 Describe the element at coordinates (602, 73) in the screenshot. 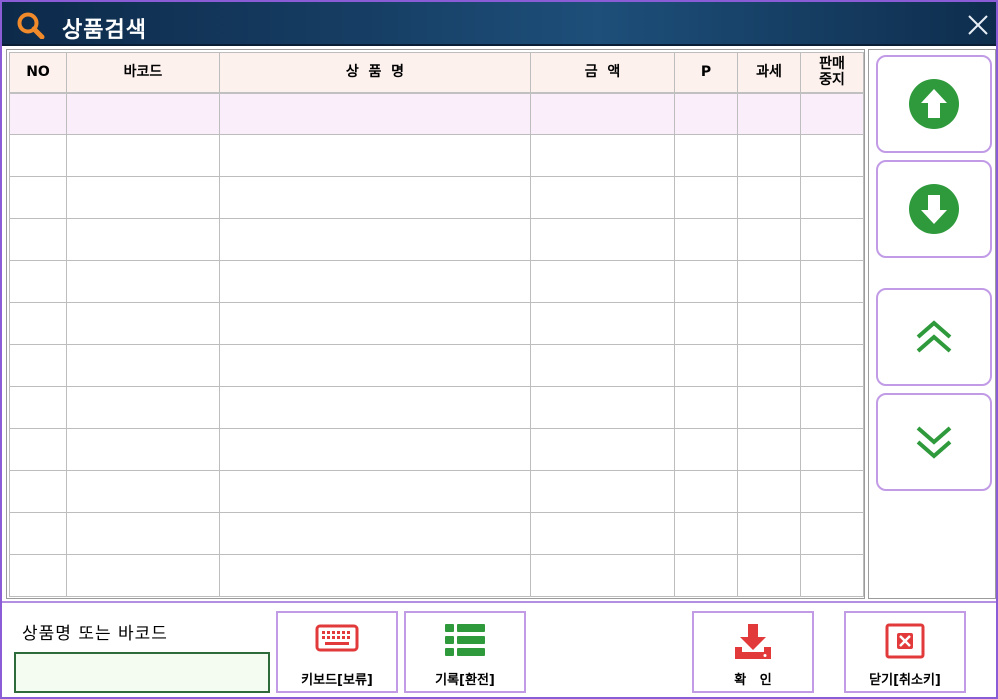

I see `column-header-amount: 금 액` at that location.